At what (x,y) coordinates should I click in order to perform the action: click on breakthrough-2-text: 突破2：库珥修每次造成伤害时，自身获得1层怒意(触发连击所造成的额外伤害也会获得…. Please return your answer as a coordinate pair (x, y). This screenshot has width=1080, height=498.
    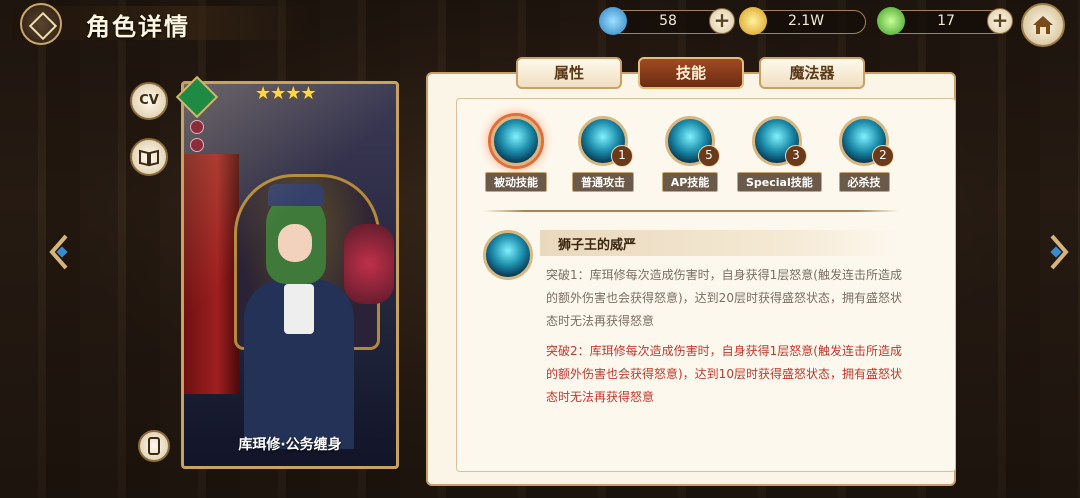
    Looking at the image, I should click on (724, 374).